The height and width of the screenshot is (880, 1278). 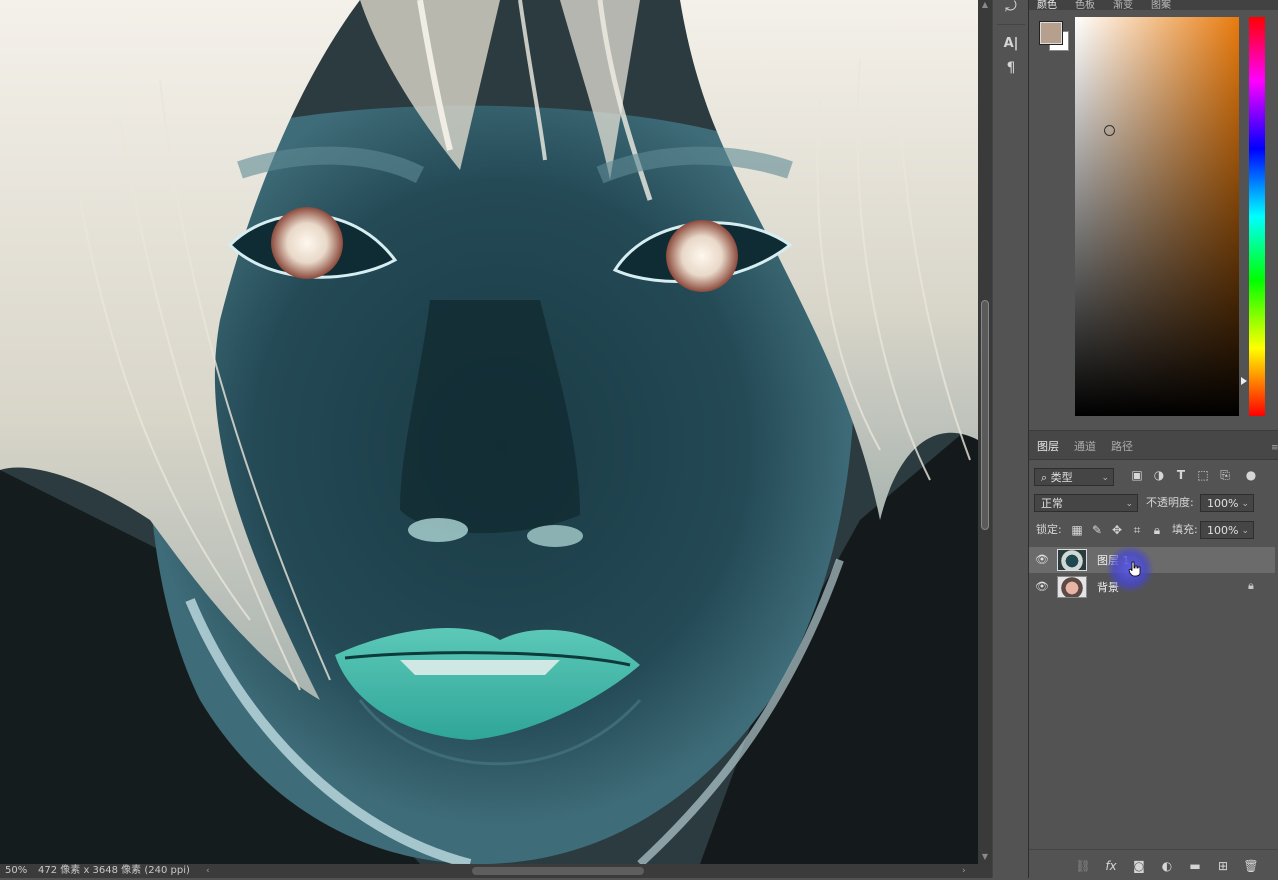 What do you see at coordinates (1195, 866) in the screenshot?
I see `new-group-folder-icon: ▬` at bounding box center [1195, 866].